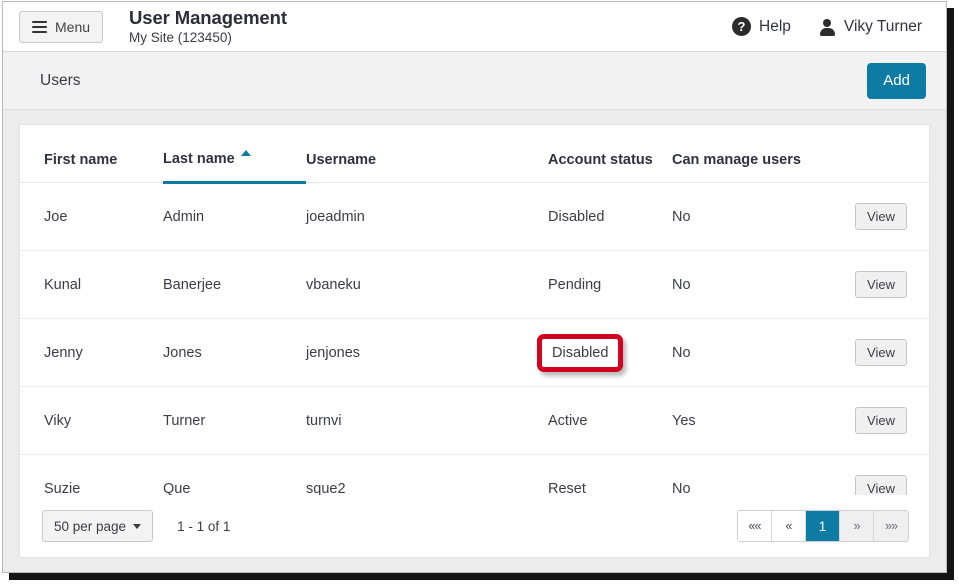 The width and height of the screenshot is (959, 586). Describe the element at coordinates (880, 154) in the screenshot. I see `column-header-actions` at that location.